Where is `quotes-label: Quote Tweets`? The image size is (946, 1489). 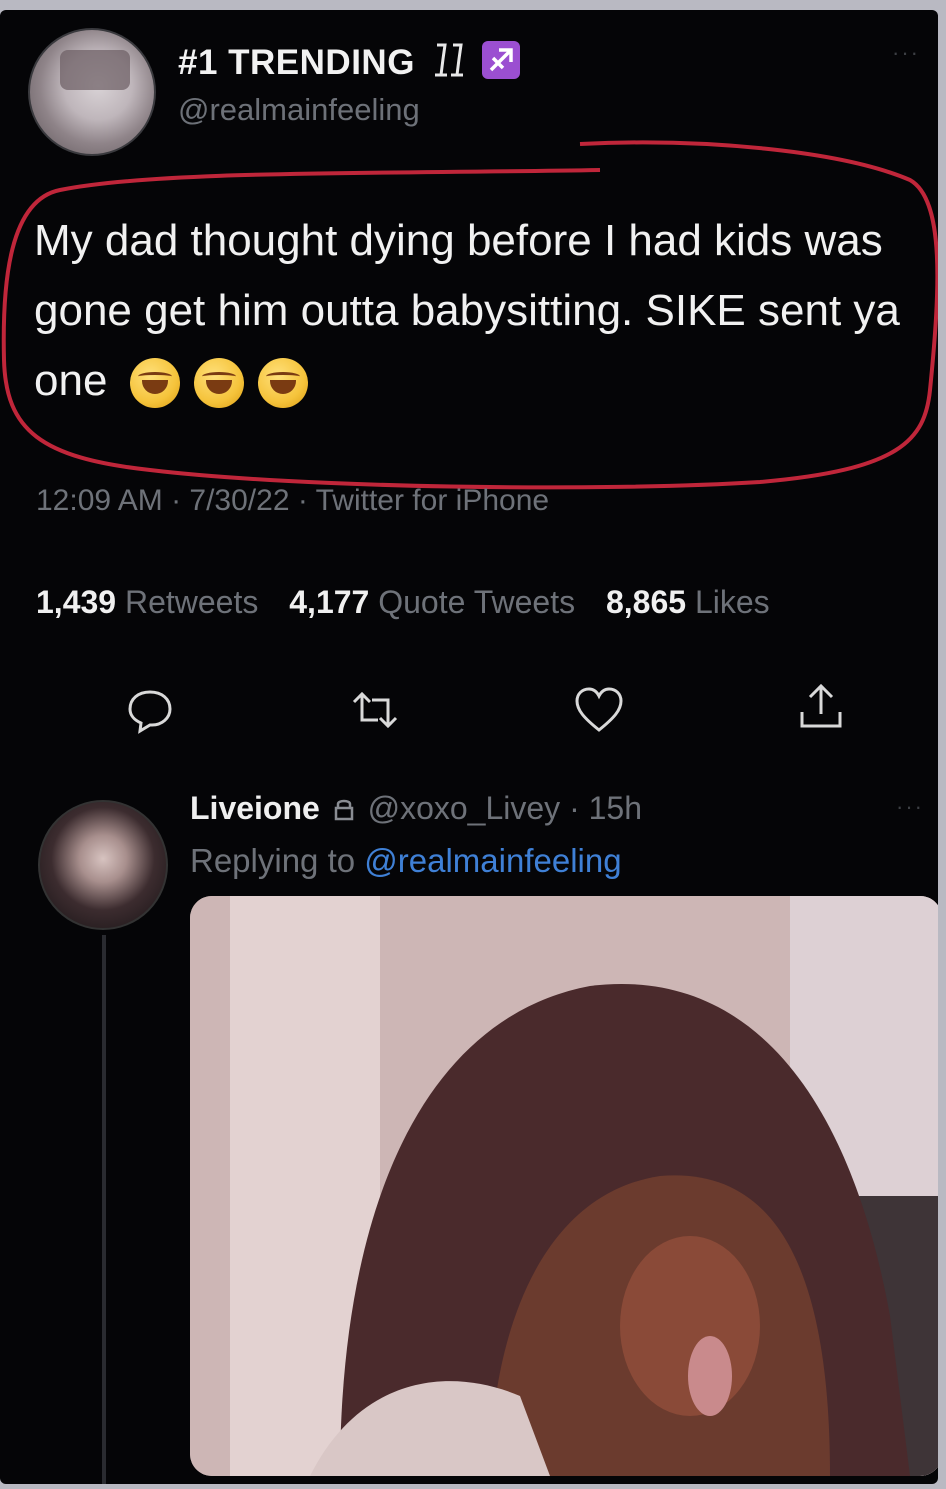
quotes-label: Quote Tweets is located at coordinates (477, 602).